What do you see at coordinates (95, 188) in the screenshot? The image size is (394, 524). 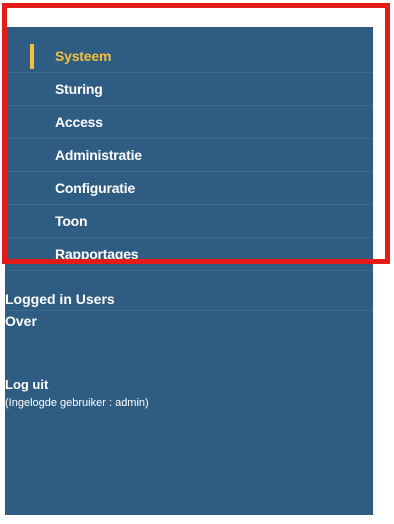 I see `menu-item-label: Configuratie` at bounding box center [95, 188].